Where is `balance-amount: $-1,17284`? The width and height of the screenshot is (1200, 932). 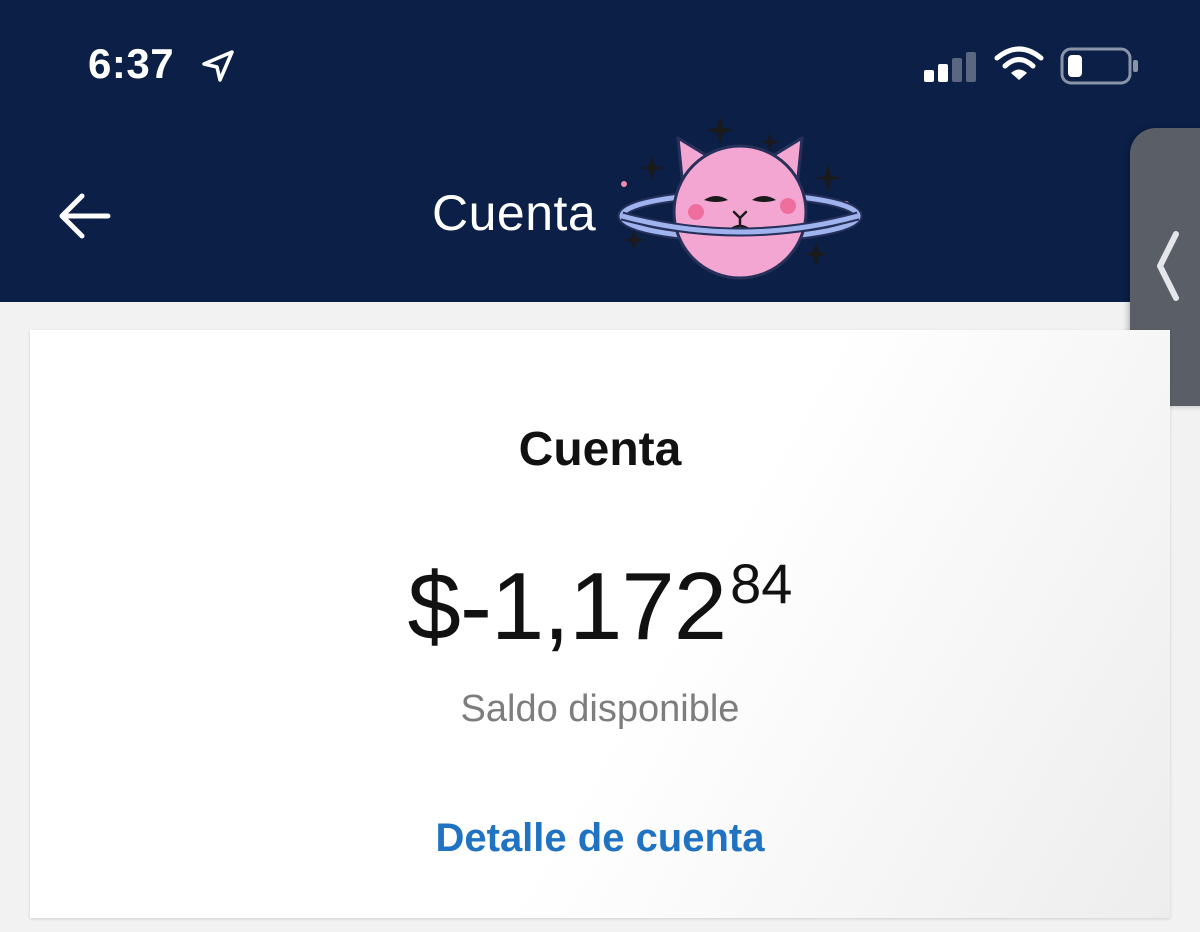 balance-amount: $-1,17284 is located at coordinates (600, 605).